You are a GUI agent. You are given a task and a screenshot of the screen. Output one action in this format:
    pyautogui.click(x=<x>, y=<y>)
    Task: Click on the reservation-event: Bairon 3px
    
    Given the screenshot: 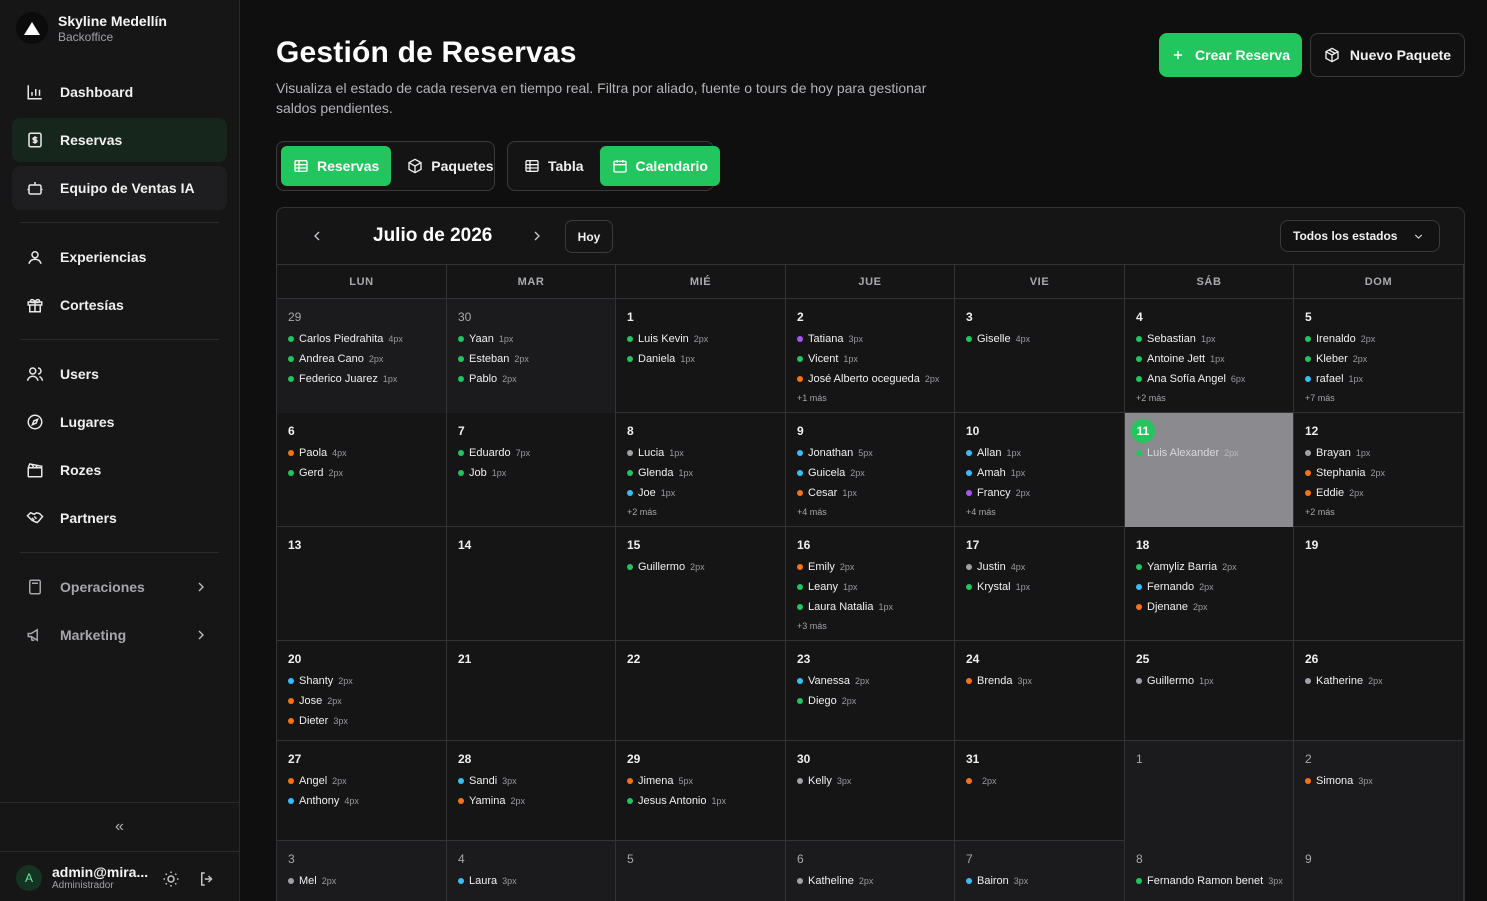 What is the action you would take?
    pyautogui.click(x=1045, y=881)
    